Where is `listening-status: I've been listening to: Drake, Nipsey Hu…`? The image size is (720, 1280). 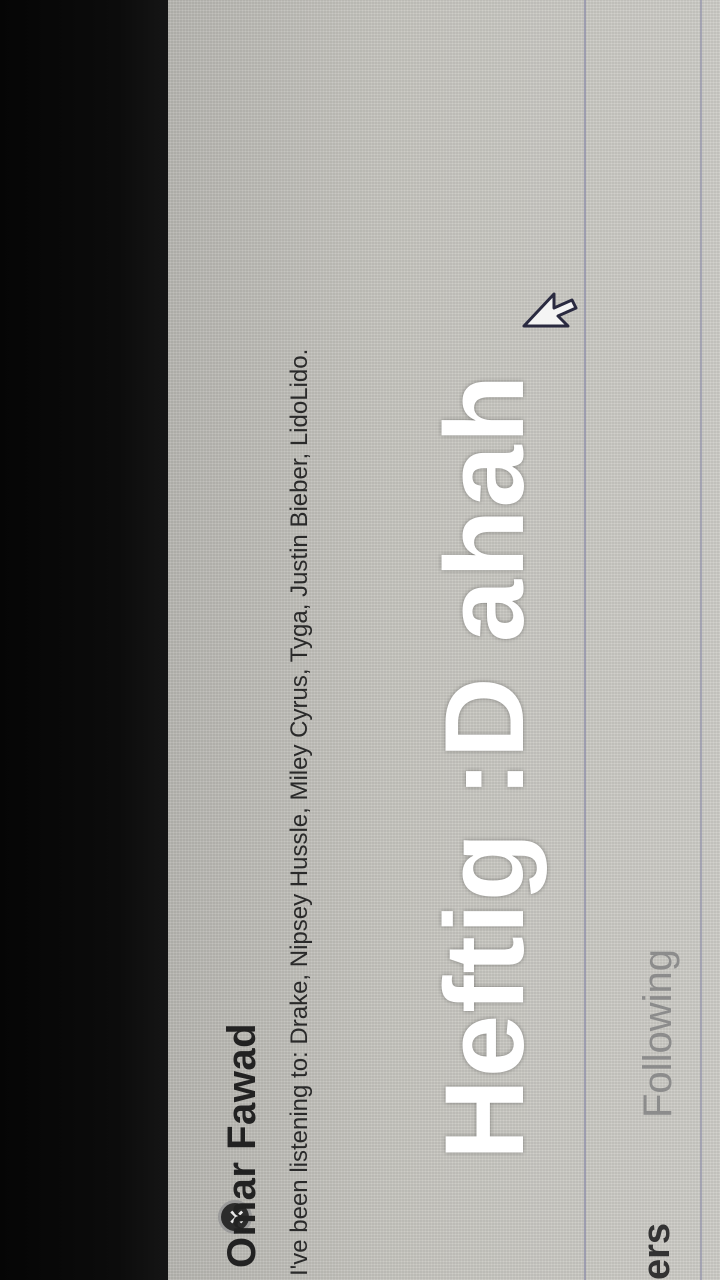
listening-status: I've been listening to: Drake, Nipsey Hu… is located at coordinates (299, 812).